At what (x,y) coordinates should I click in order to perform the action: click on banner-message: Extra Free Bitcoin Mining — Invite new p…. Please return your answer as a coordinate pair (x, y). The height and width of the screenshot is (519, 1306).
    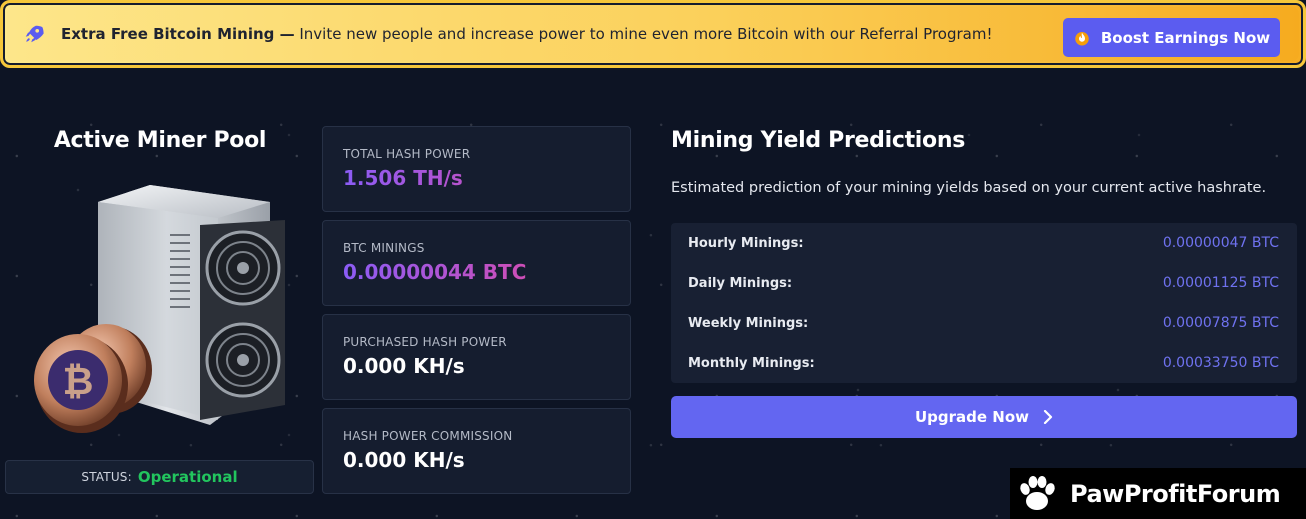
    Looking at the image, I should click on (526, 34).